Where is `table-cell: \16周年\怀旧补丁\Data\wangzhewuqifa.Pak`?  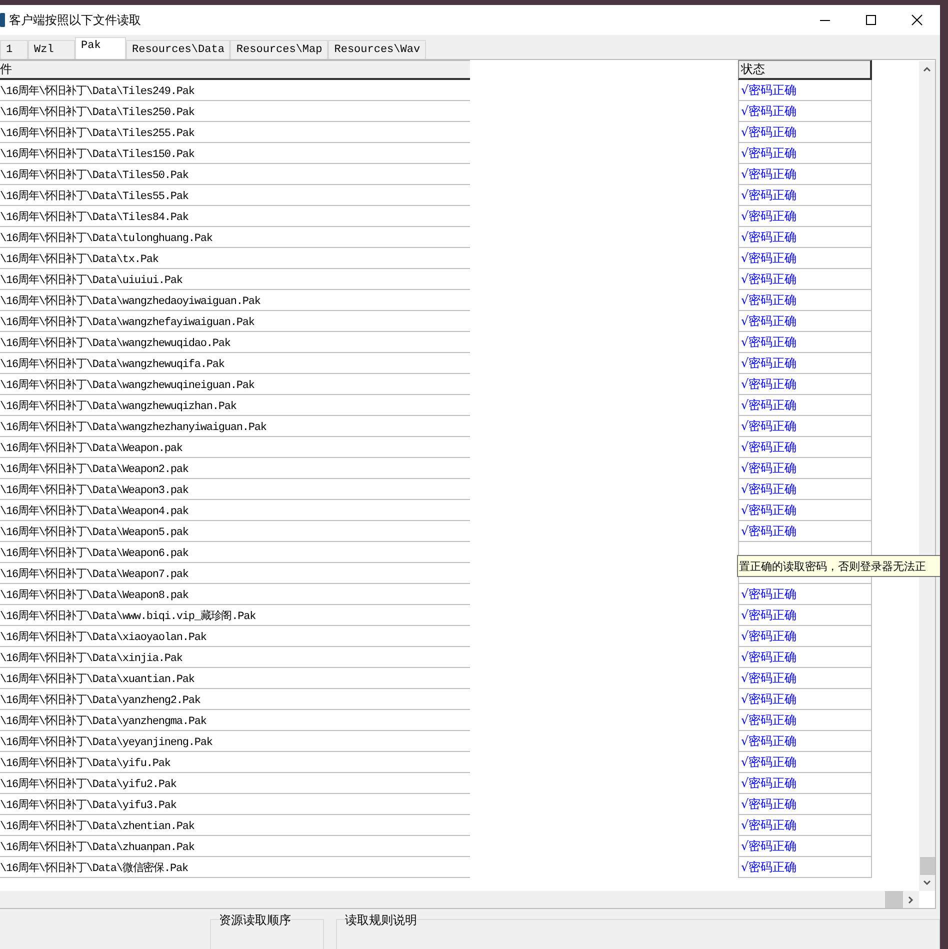
table-cell: \16周年\怀旧补丁\Data\wangzhewuqifa.Pak is located at coordinates (235, 363).